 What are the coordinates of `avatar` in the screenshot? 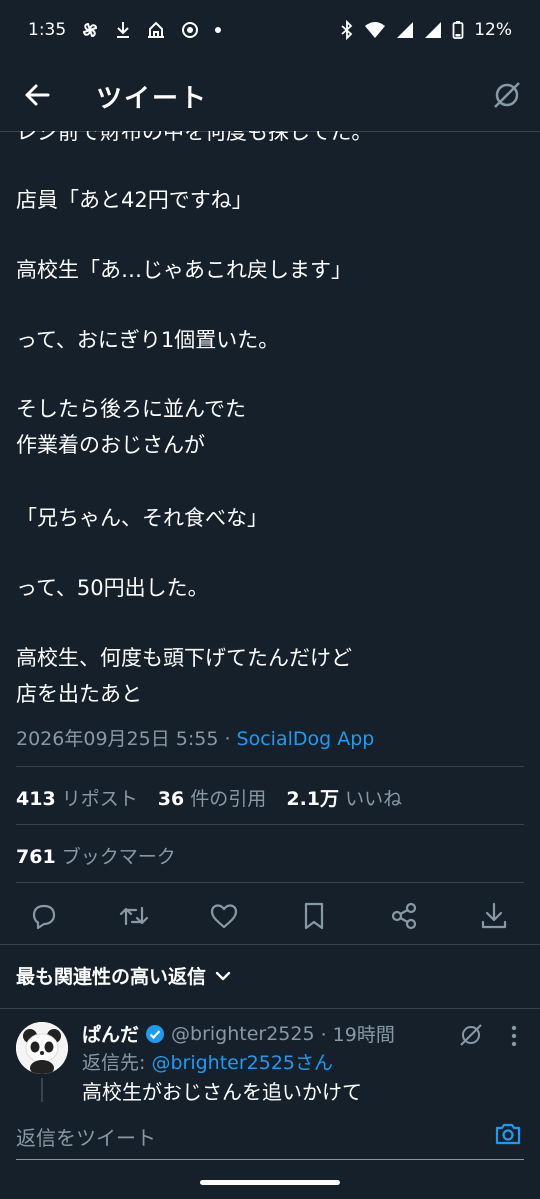 It's located at (42, 1048).